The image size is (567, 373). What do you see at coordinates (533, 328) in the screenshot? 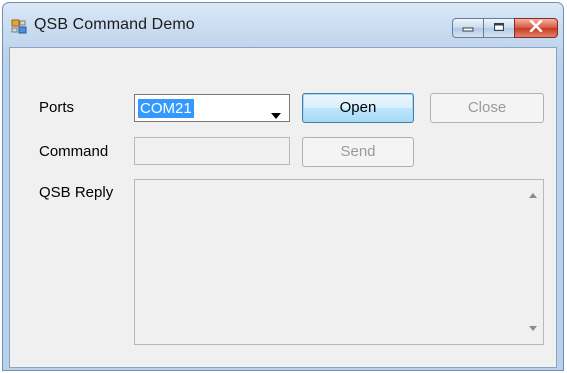
I see `scroll-down-icon` at bounding box center [533, 328].